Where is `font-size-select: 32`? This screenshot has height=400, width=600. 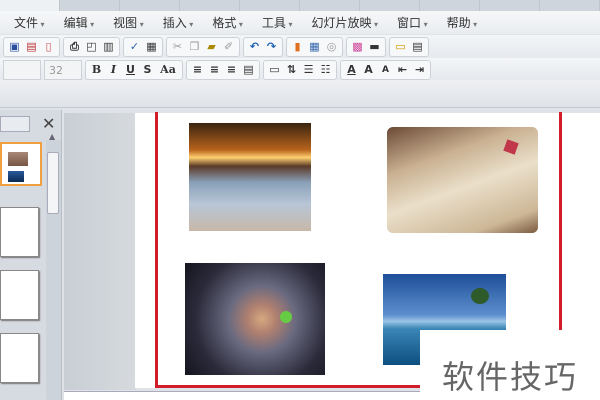
font-size-select: 32 is located at coordinates (63, 69).